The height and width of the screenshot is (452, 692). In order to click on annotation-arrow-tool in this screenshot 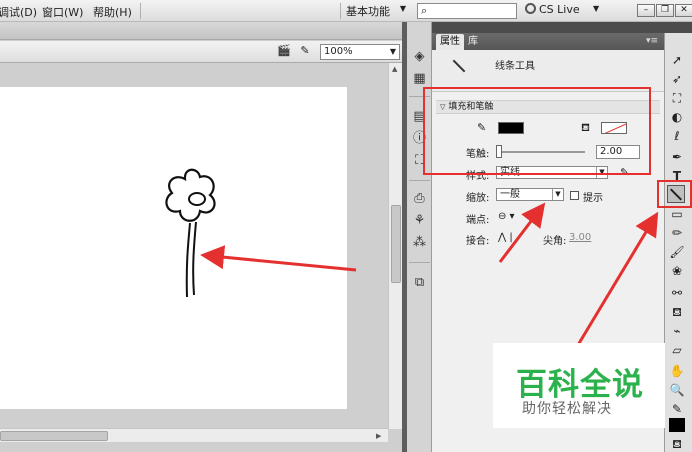, I will do `click(617, 278)`.